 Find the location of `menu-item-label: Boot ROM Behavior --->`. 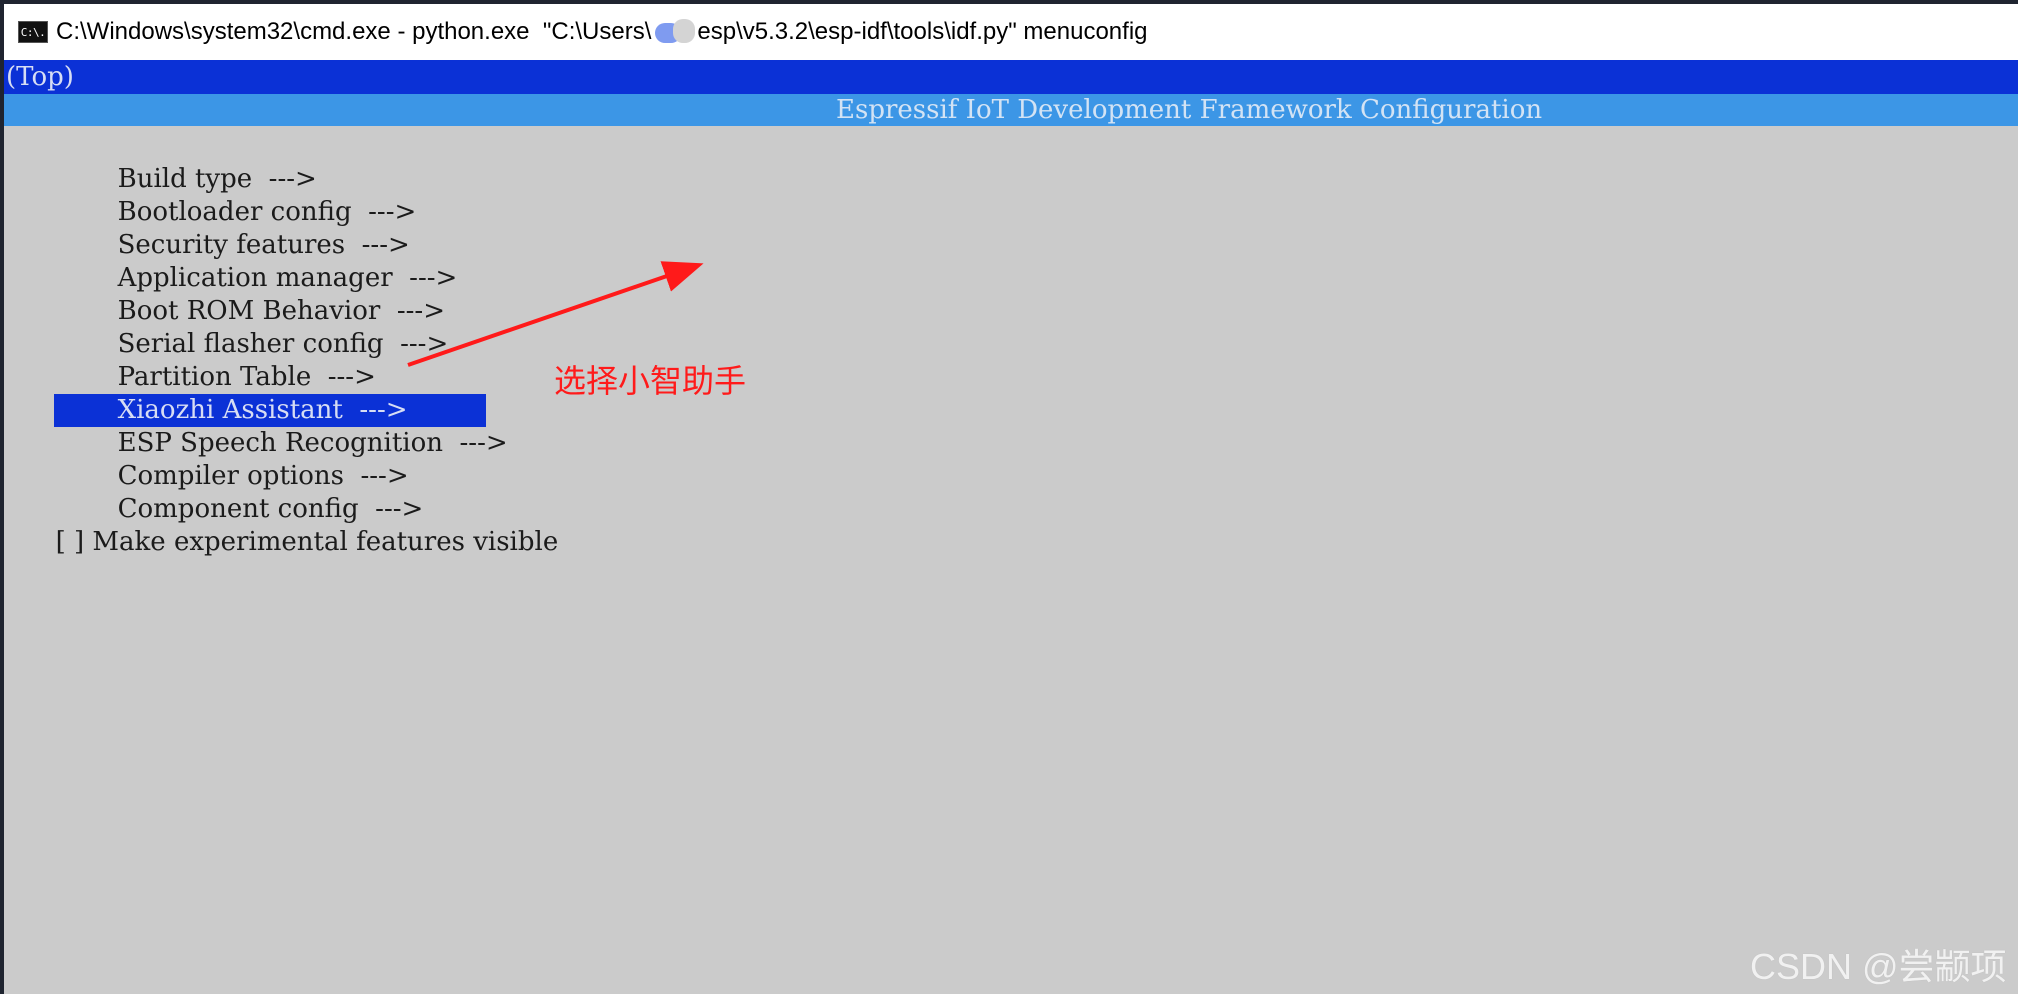

menu-item-label: Boot ROM Behavior ---> is located at coordinates (281, 311).